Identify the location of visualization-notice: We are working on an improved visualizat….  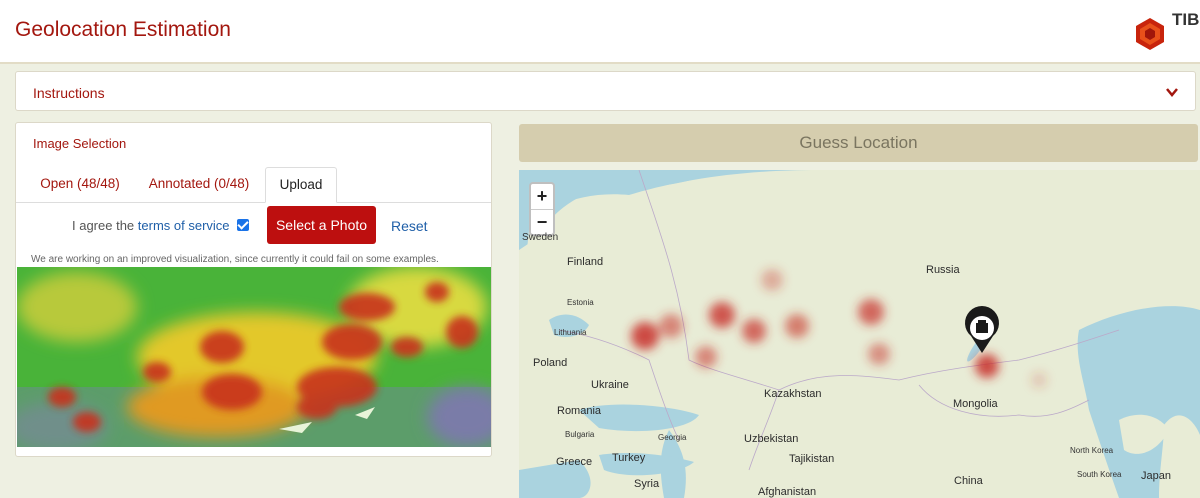
(235, 259).